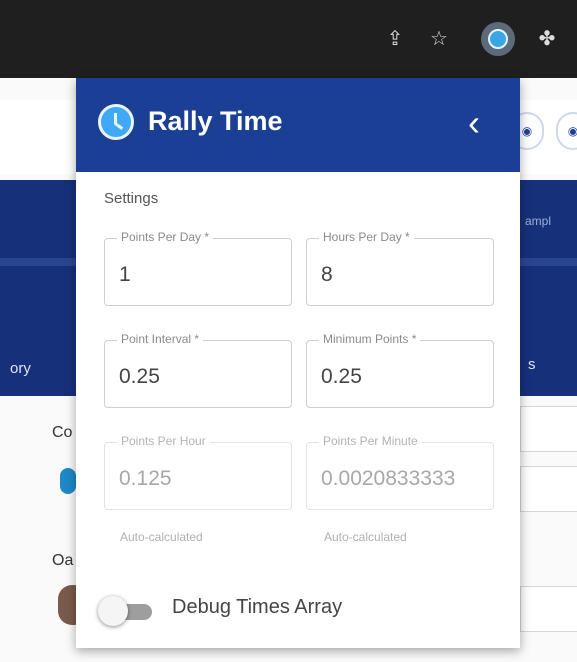 This screenshot has height=662, width=577. Describe the element at coordinates (203, 275) in the screenshot. I see `field-value: 1` at that location.